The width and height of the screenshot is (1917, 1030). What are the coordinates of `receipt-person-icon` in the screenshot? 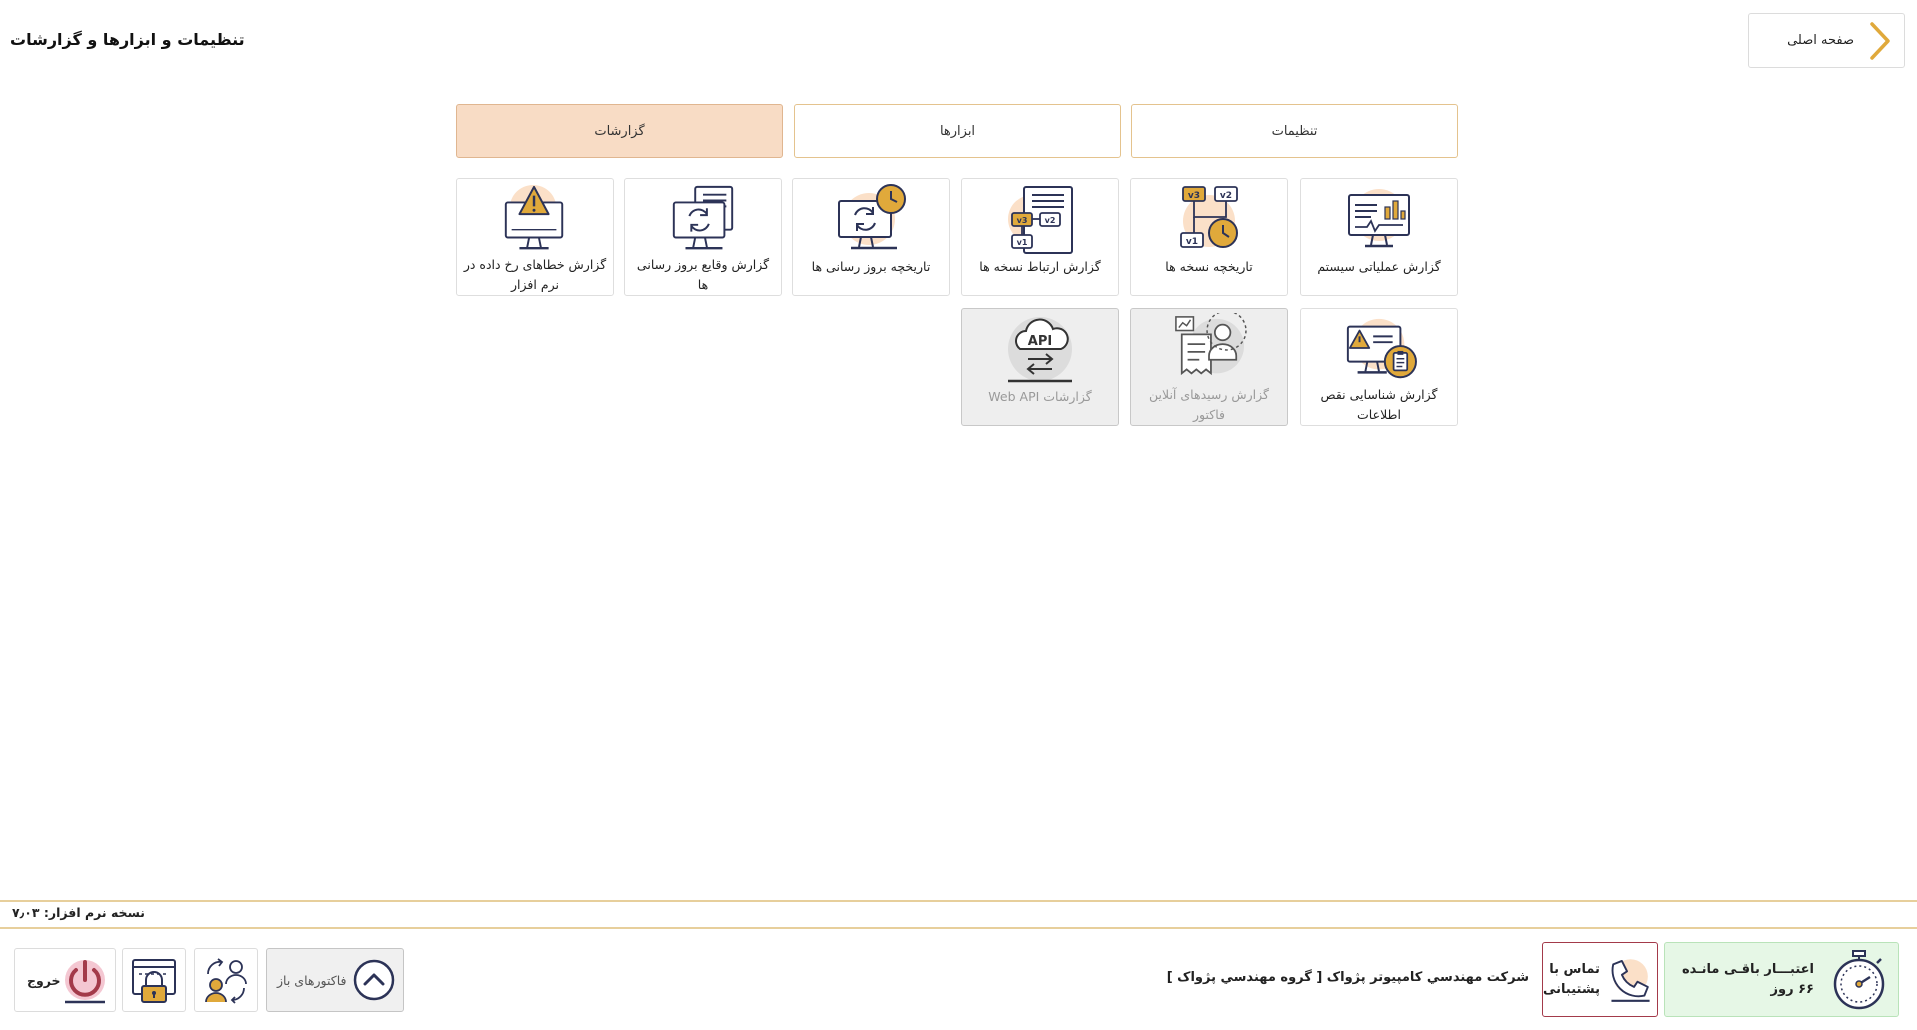 It's located at (1211, 344).